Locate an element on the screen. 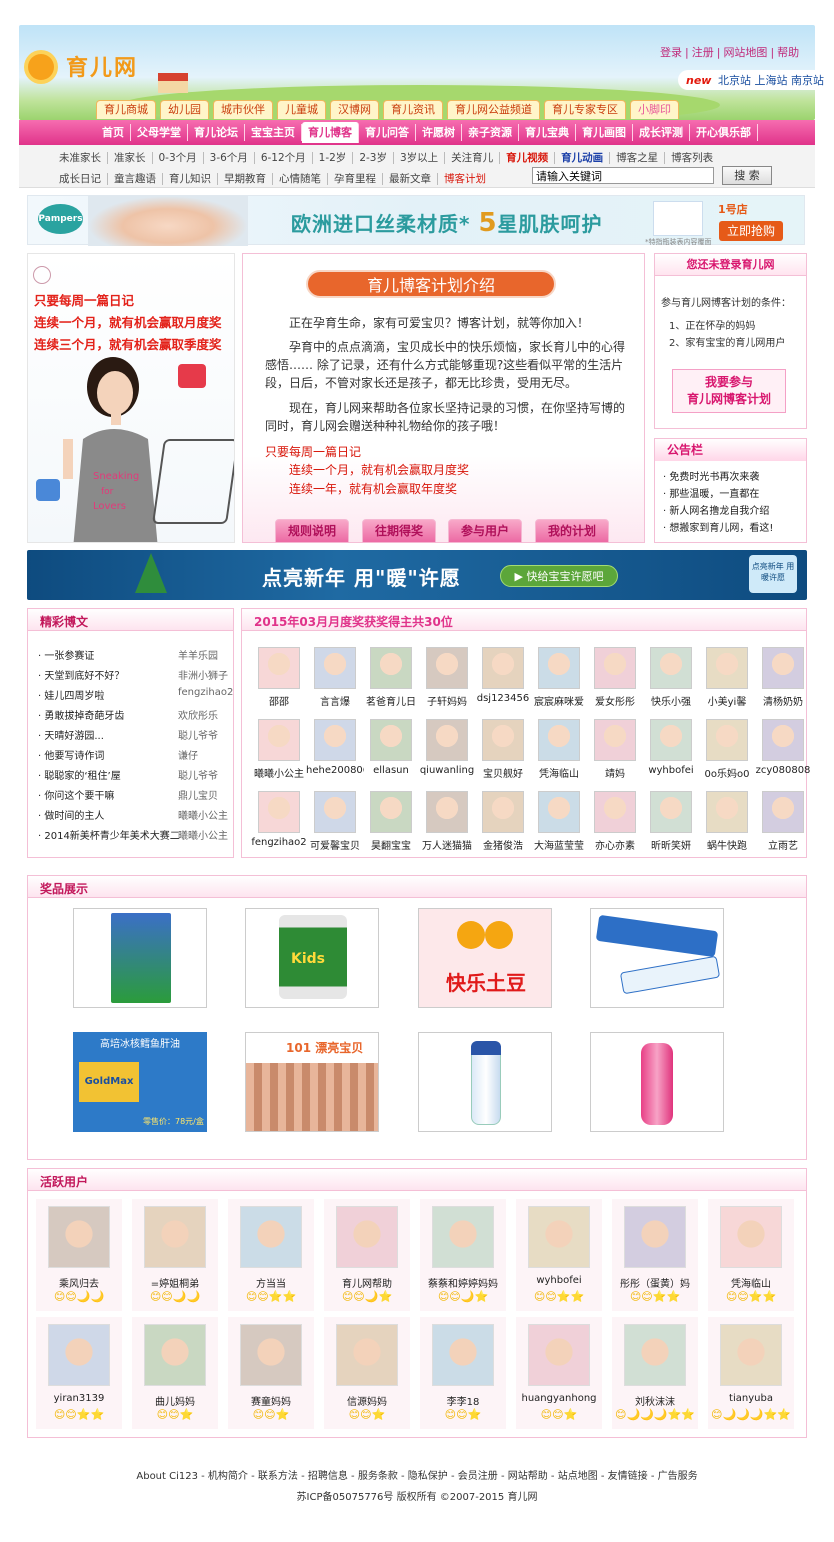 Image resolution: width=834 pixels, height=1542 pixels. winner-name: hehe200806 is located at coordinates (335, 770).